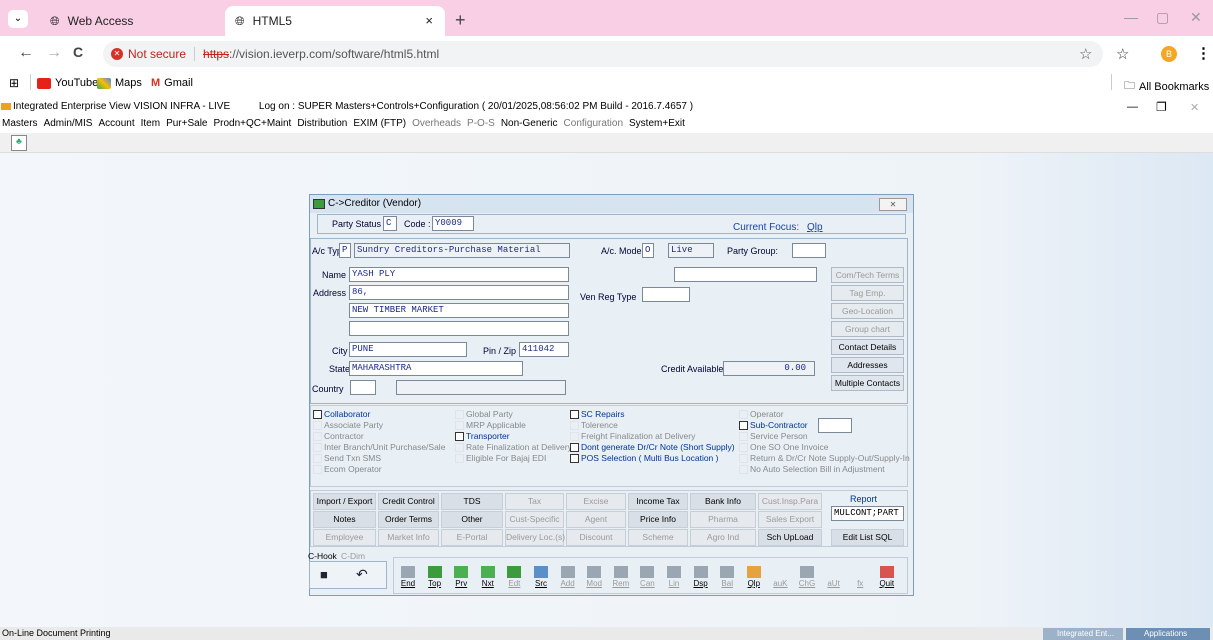  What do you see at coordinates (761, 414) in the screenshot?
I see `flag-checkbox: Operator` at bounding box center [761, 414].